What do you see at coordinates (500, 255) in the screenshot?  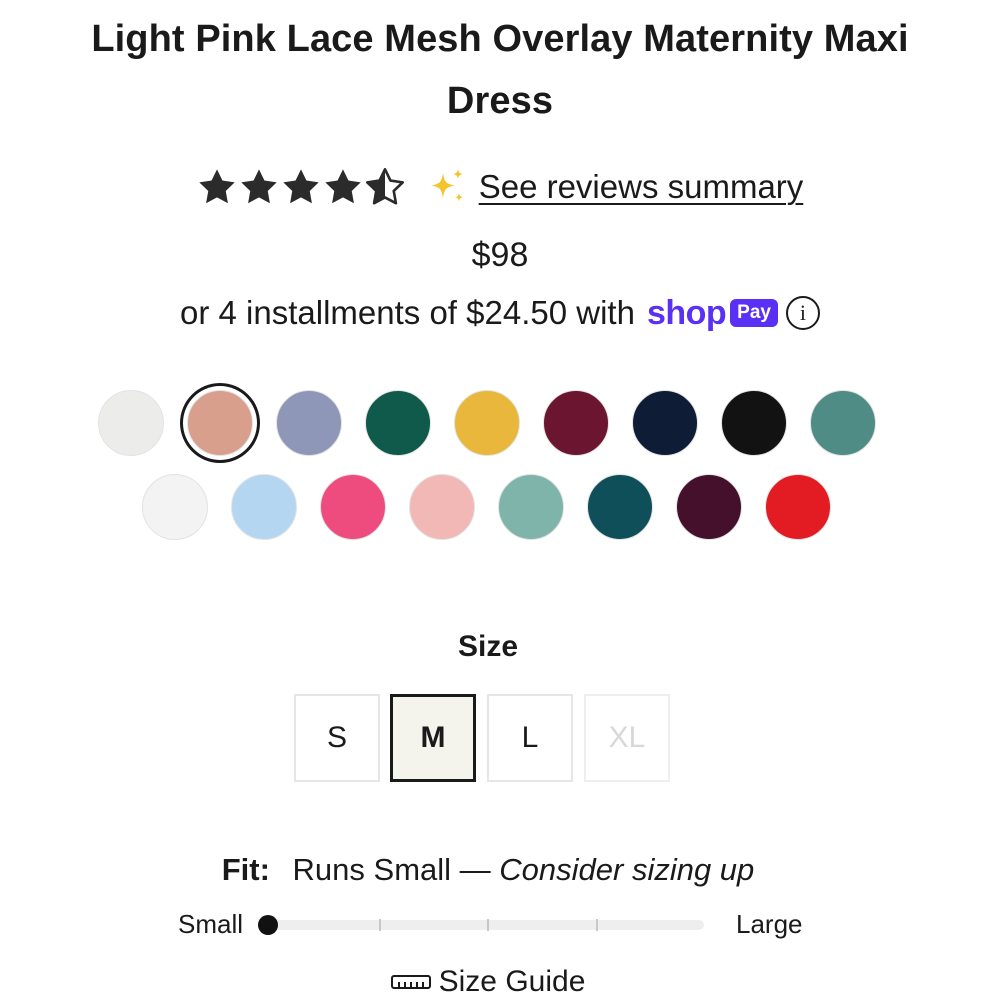 I see `product-price: $98` at bounding box center [500, 255].